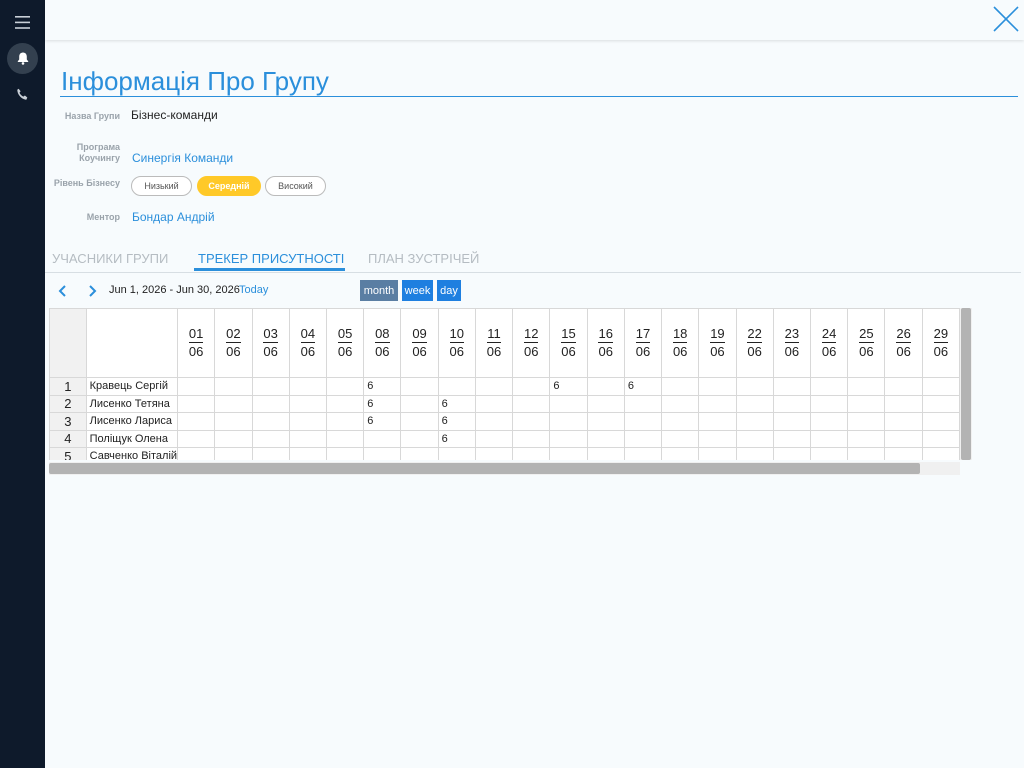 Image resolution: width=1024 pixels, height=768 pixels. Describe the element at coordinates (229, 186) in the screenshot. I see `level-medium-pill: Середній` at that location.